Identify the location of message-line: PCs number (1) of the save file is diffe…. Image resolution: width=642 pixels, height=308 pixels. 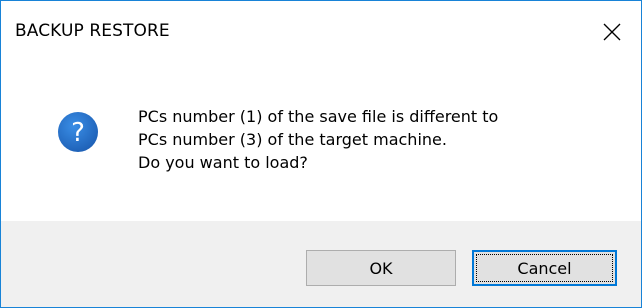
(318, 116).